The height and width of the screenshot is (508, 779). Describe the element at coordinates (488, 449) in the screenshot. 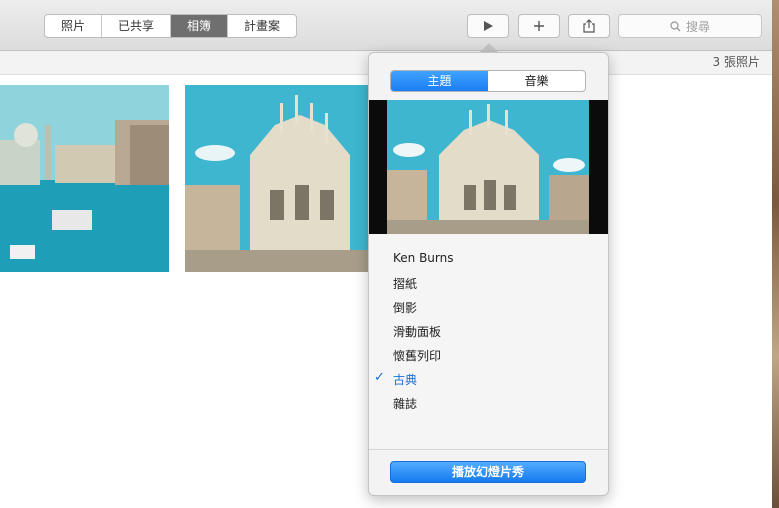

I see `popover-divider` at that location.